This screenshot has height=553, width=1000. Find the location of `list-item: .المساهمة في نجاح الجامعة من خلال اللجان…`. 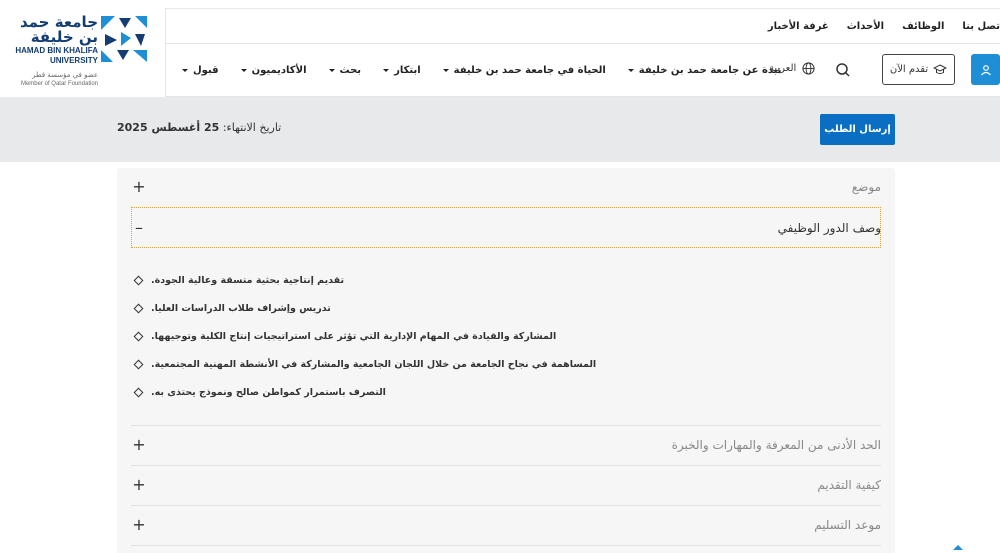

list-item: .المساهمة في نجاح الجامعة من خلال اللجان… is located at coordinates (381, 364).